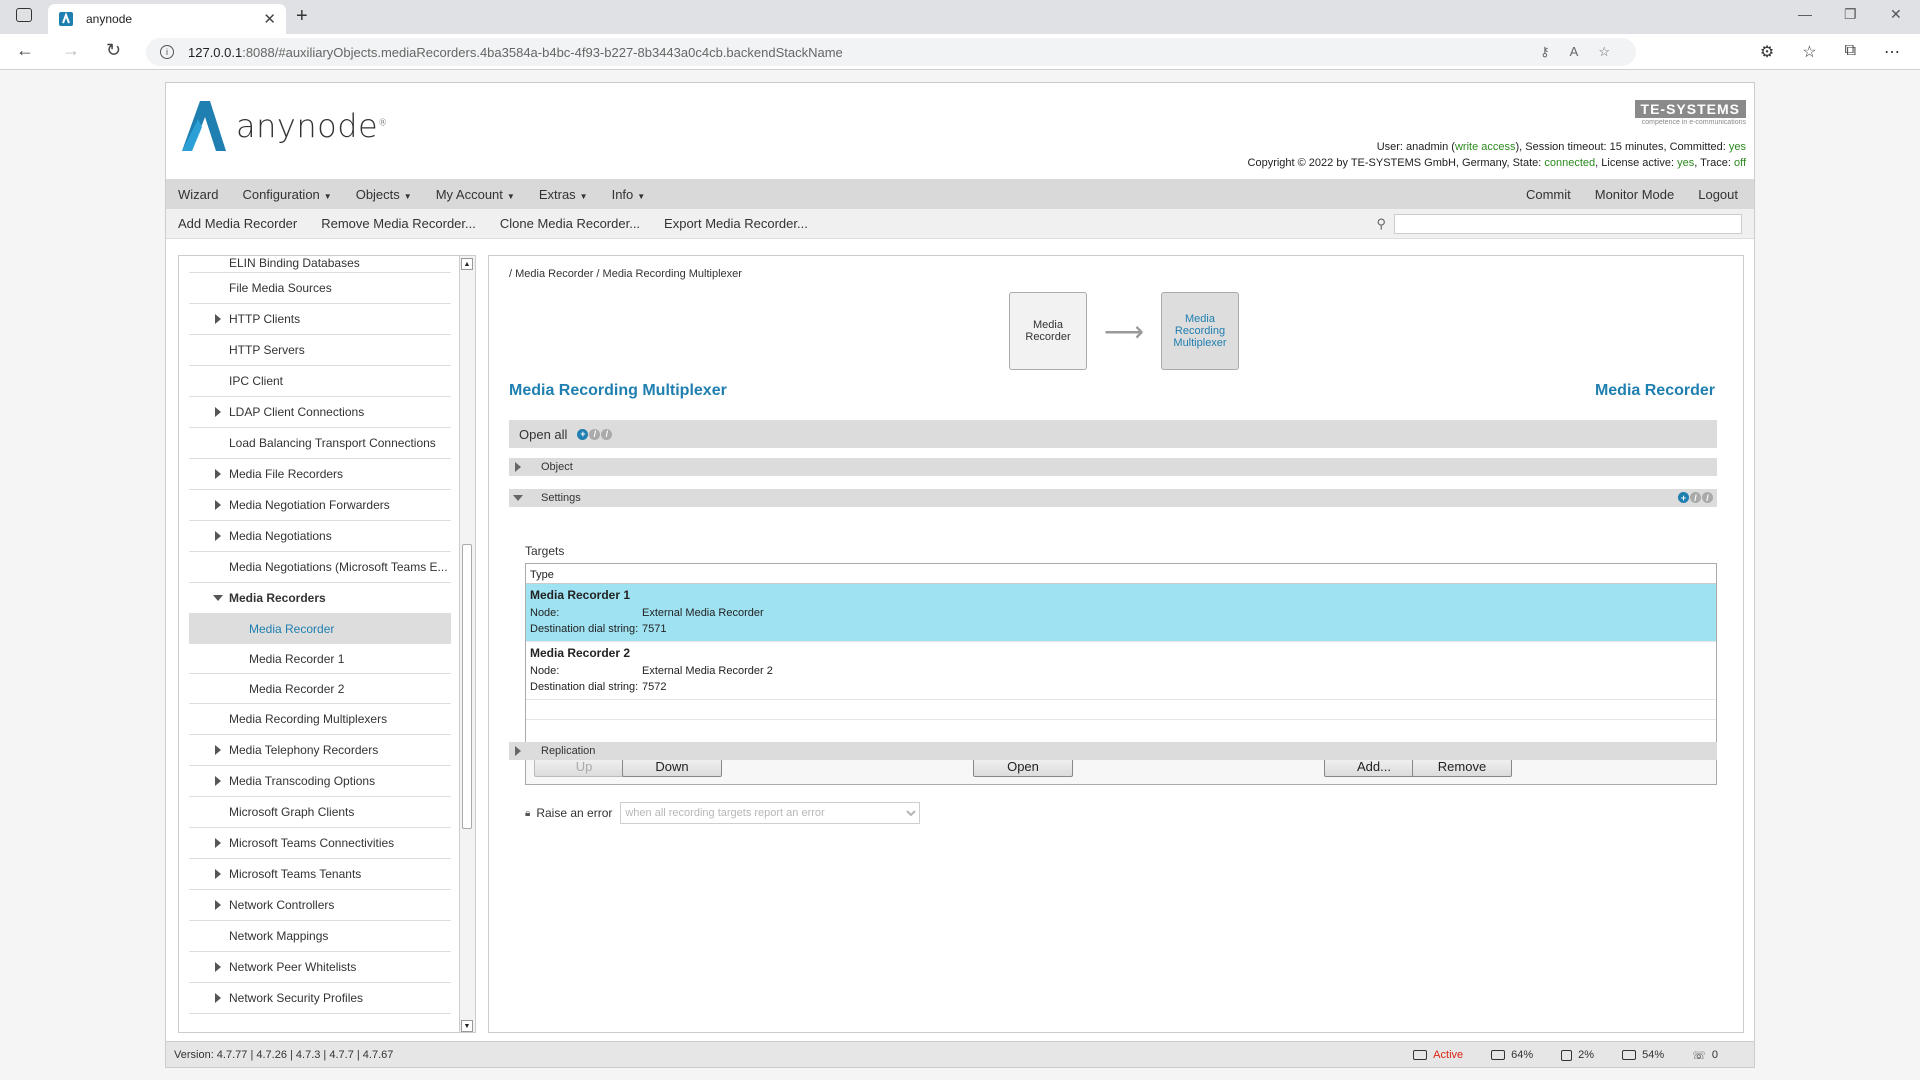  What do you see at coordinates (320, 659) in the screenshot?
I see `sidebar-item-media-recorder-1: Media Recorder 1` at bounding box center [320, 659].